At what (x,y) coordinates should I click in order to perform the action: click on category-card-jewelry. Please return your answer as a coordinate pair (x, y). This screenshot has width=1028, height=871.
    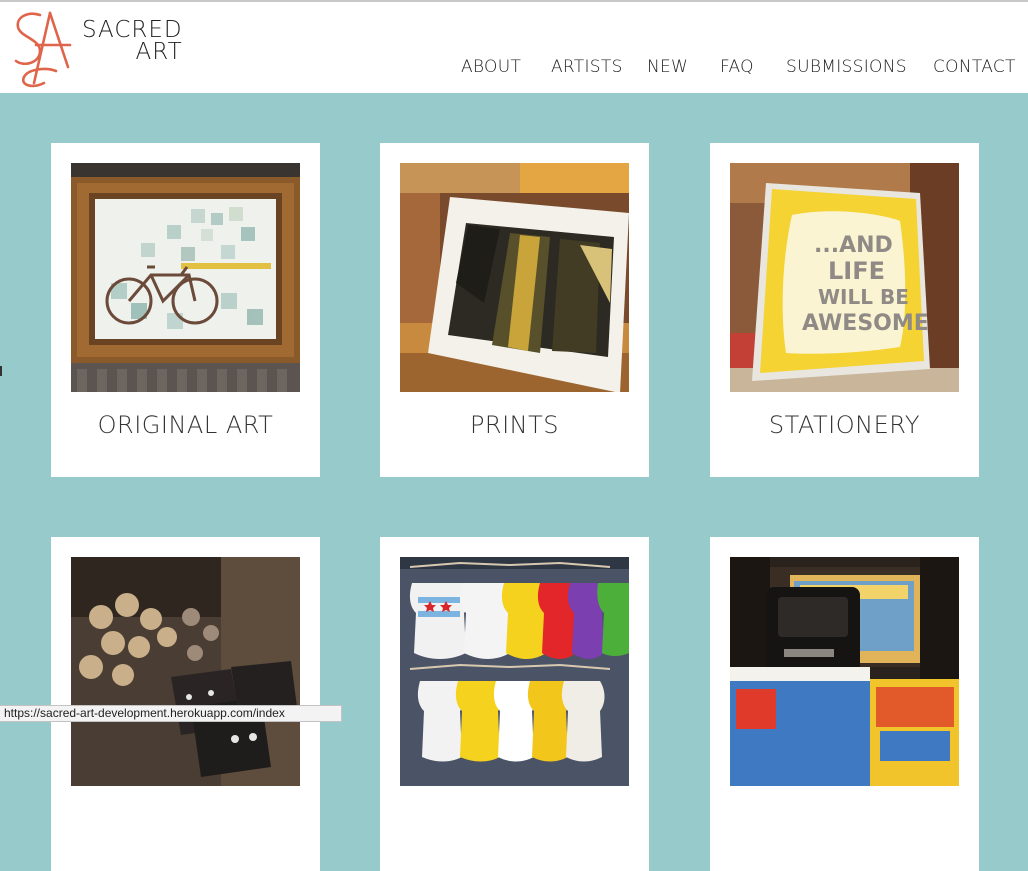
    Looking at the image, I should click on (185, 704).